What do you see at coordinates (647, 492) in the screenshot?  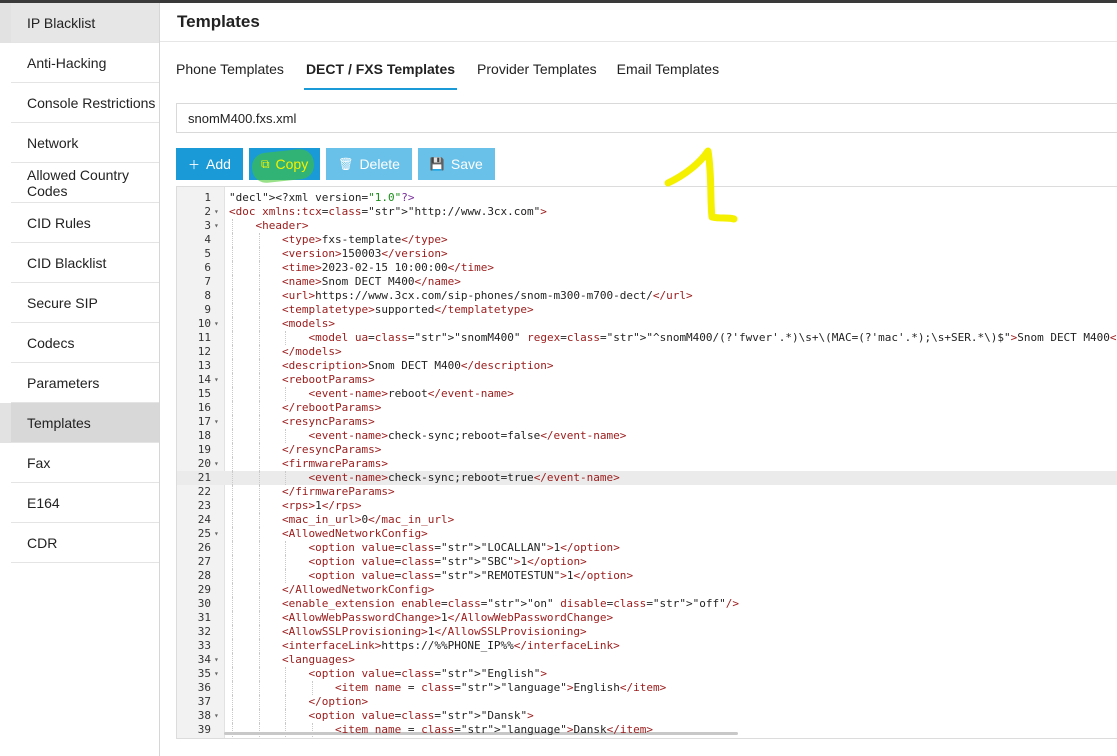 I see `code-line: 22 </firmwareParams>` at bounding box center [647, 492].